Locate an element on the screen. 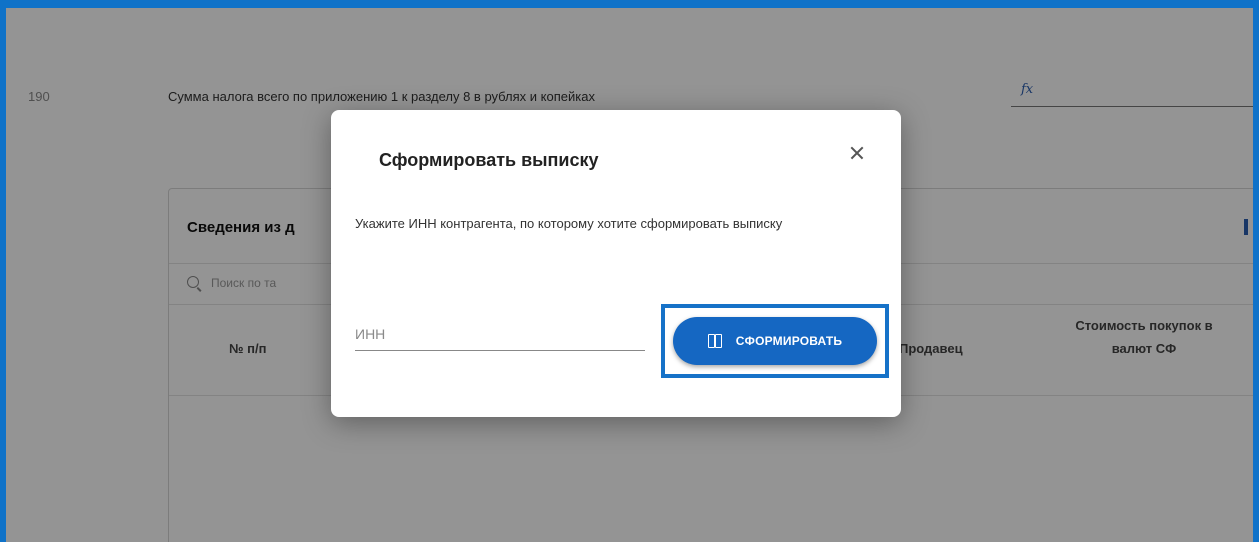 This screenshot has width=1259, height=542. document-icon is located at coordinates (714, 341).